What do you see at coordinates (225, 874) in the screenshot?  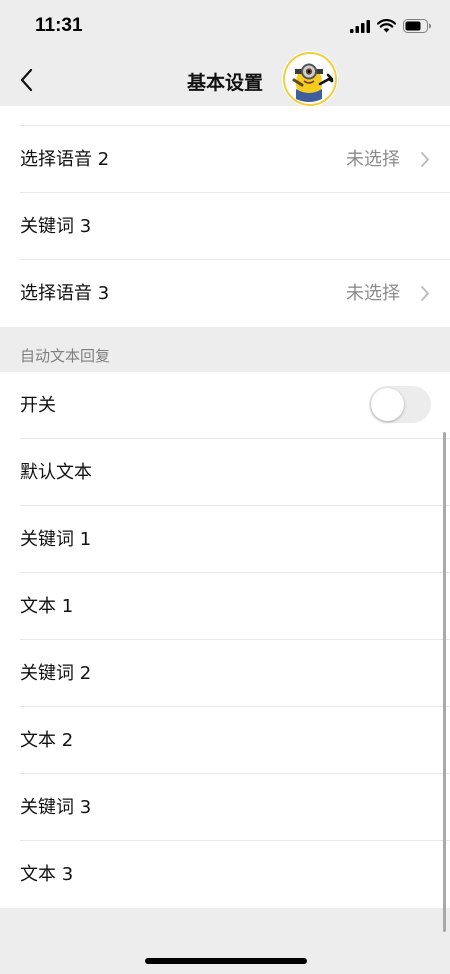 I see `text-3-row: 文本 3` at bounding box center [225, 874].